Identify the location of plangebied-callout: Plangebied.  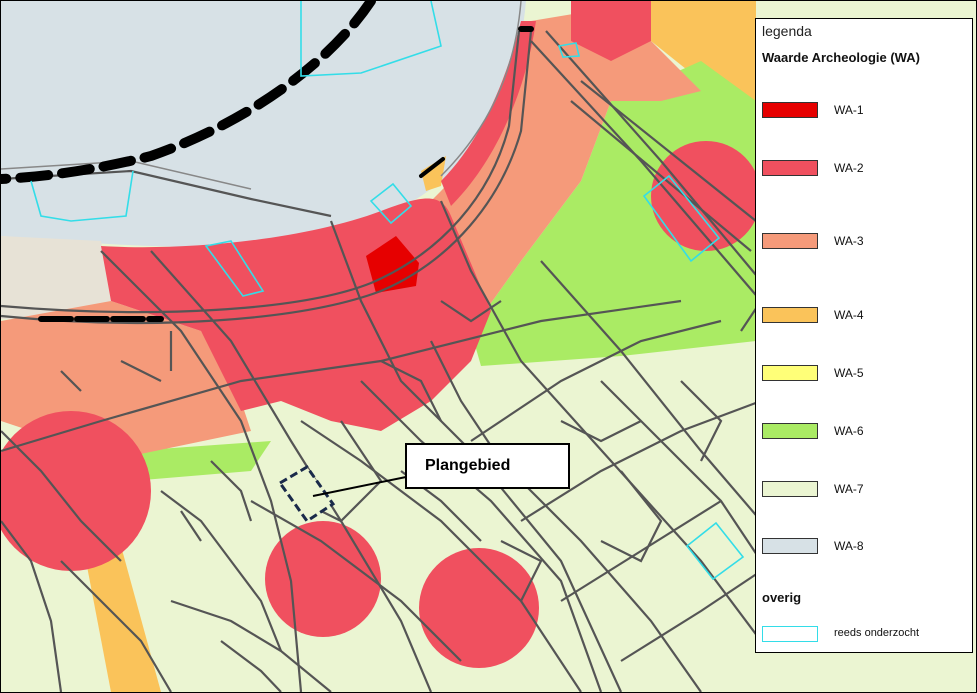
(487, 466).